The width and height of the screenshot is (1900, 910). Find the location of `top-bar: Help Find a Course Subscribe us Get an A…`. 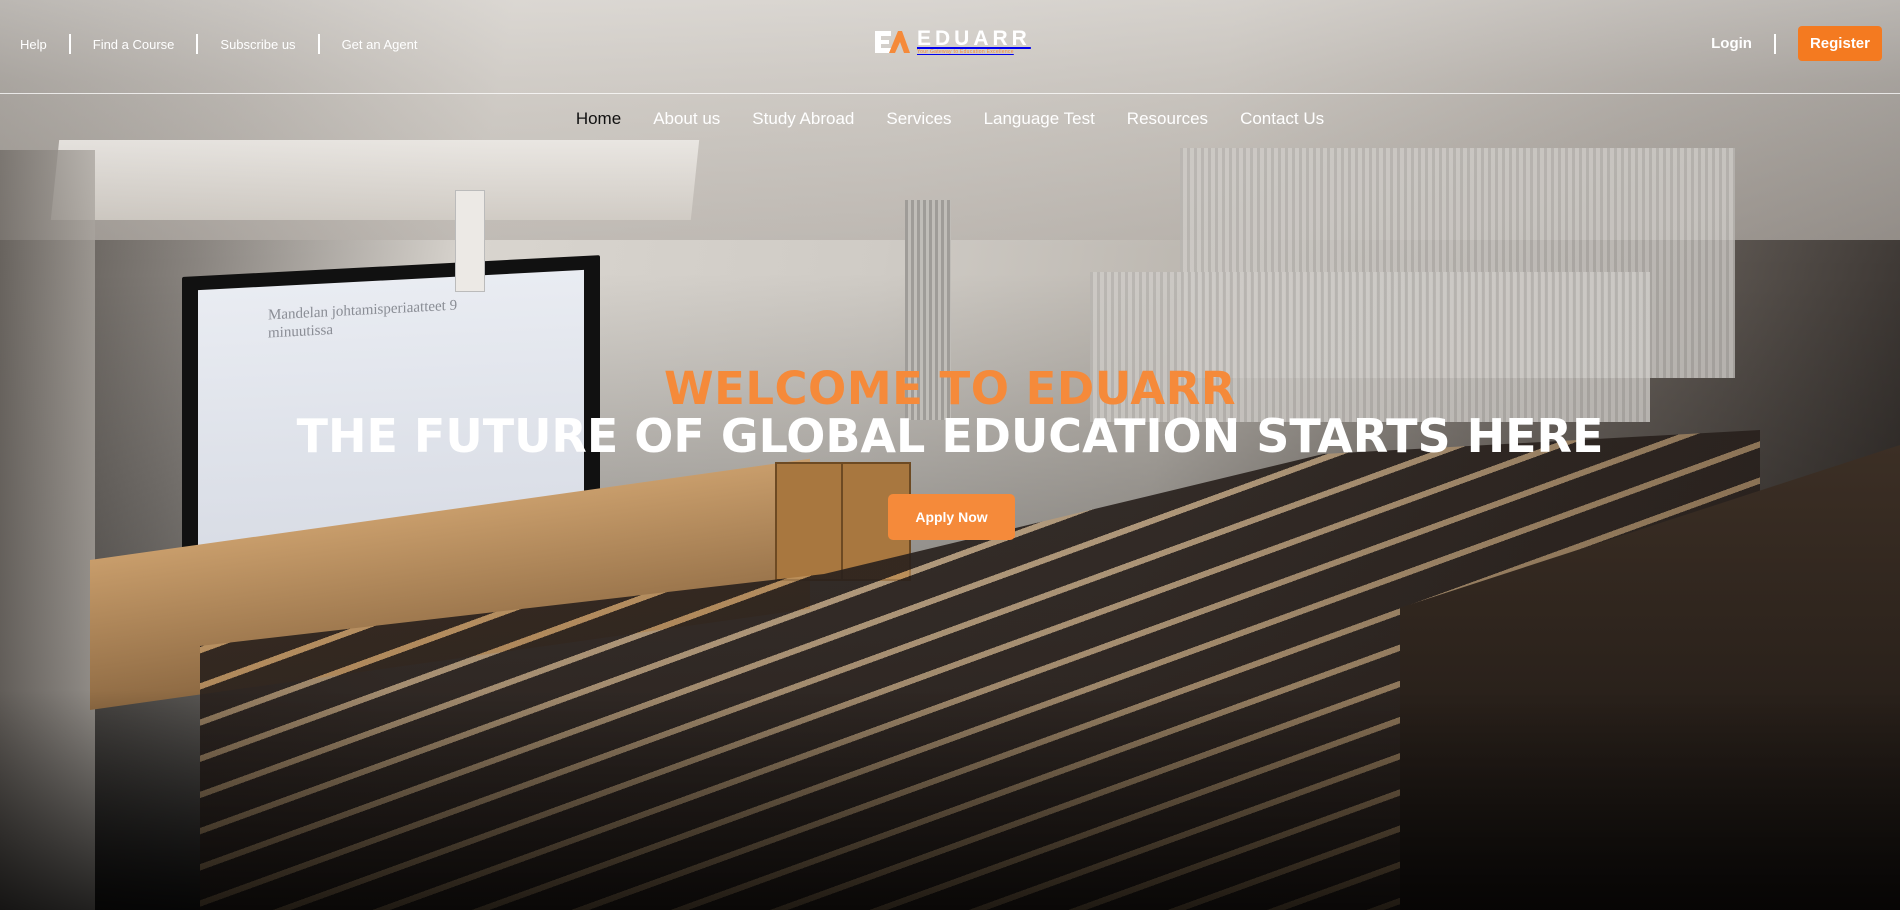

top-bar: Help Find a Course Subscribe us Get an A… is located at coordinates (950, 47).